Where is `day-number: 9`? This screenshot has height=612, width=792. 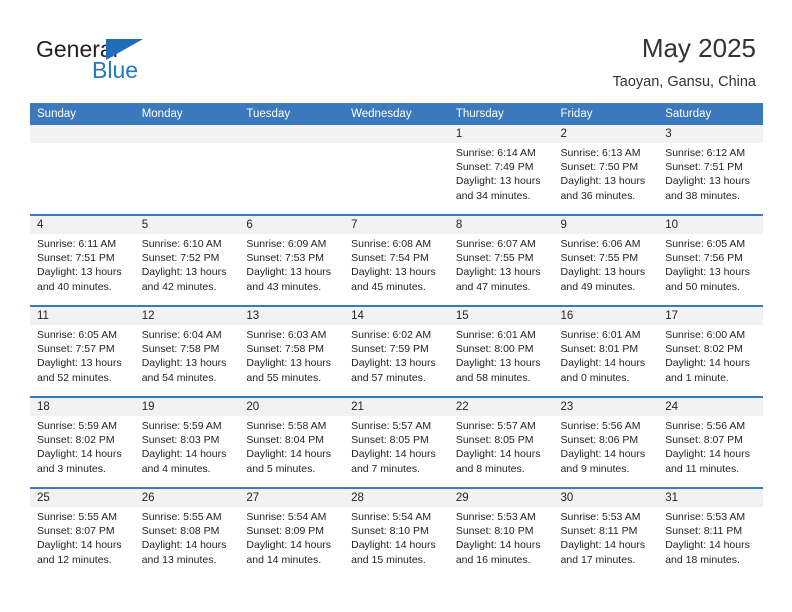 day-number: 9 is located at coordinates (606, 225).